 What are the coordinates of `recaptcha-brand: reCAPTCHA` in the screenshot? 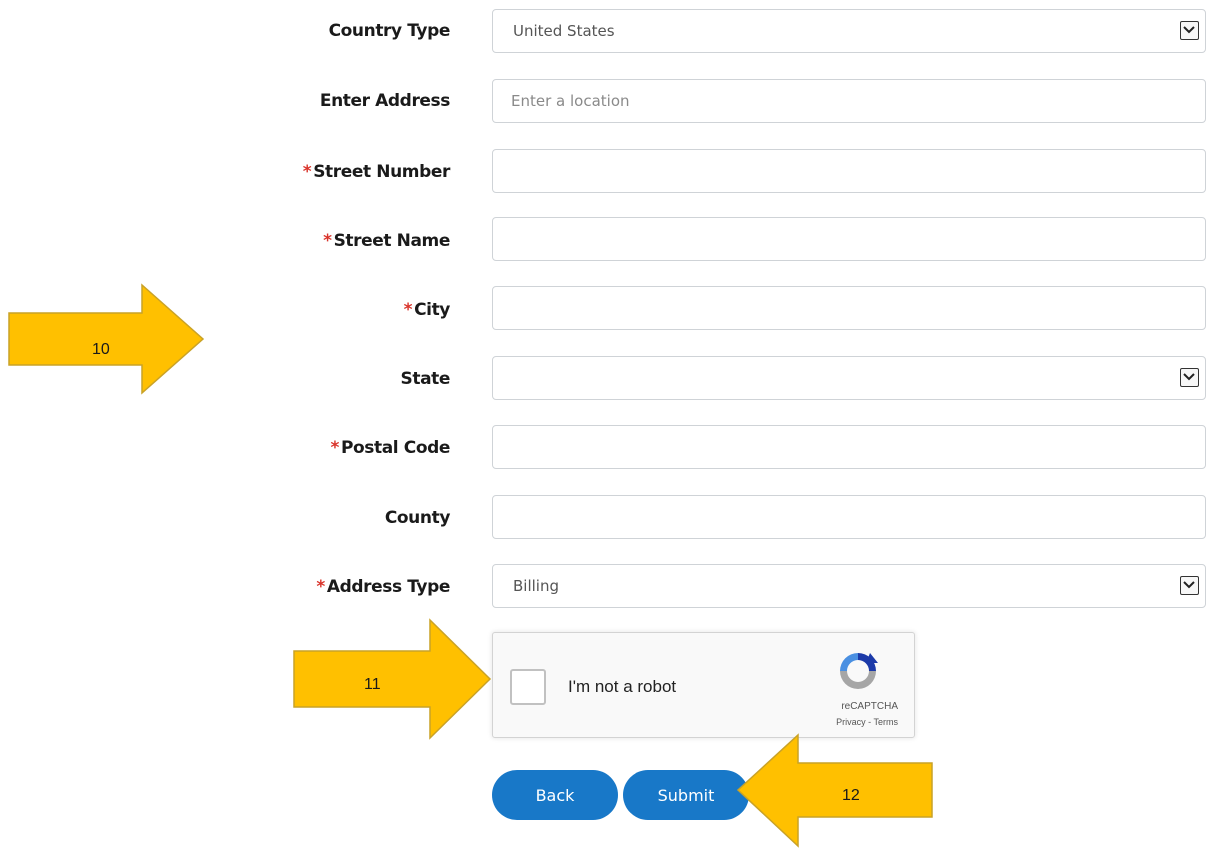 It's located at (869, 706).